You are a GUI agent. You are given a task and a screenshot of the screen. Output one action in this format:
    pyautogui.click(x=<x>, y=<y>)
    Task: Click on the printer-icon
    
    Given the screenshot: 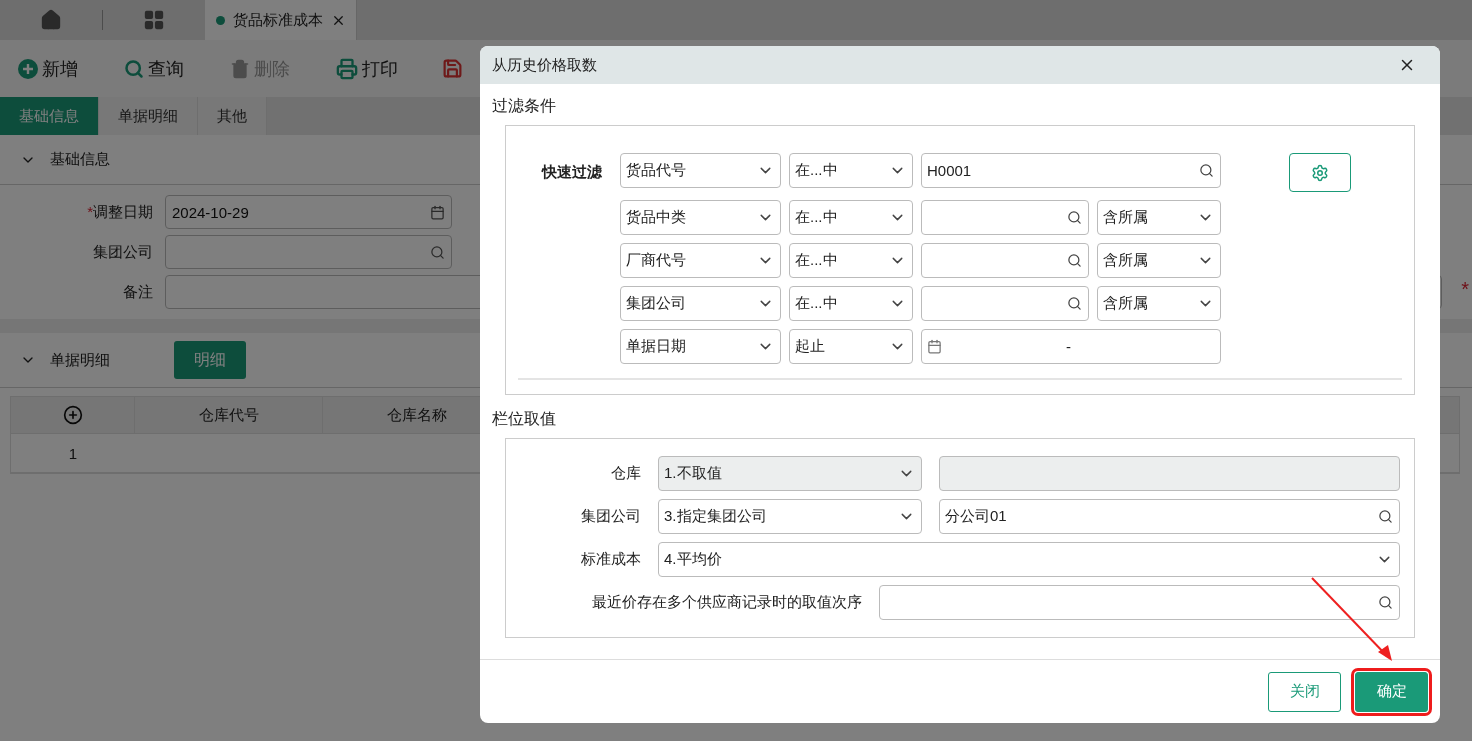 What is the action you would take?
    pyautogui.click(x=347, y=68)
    